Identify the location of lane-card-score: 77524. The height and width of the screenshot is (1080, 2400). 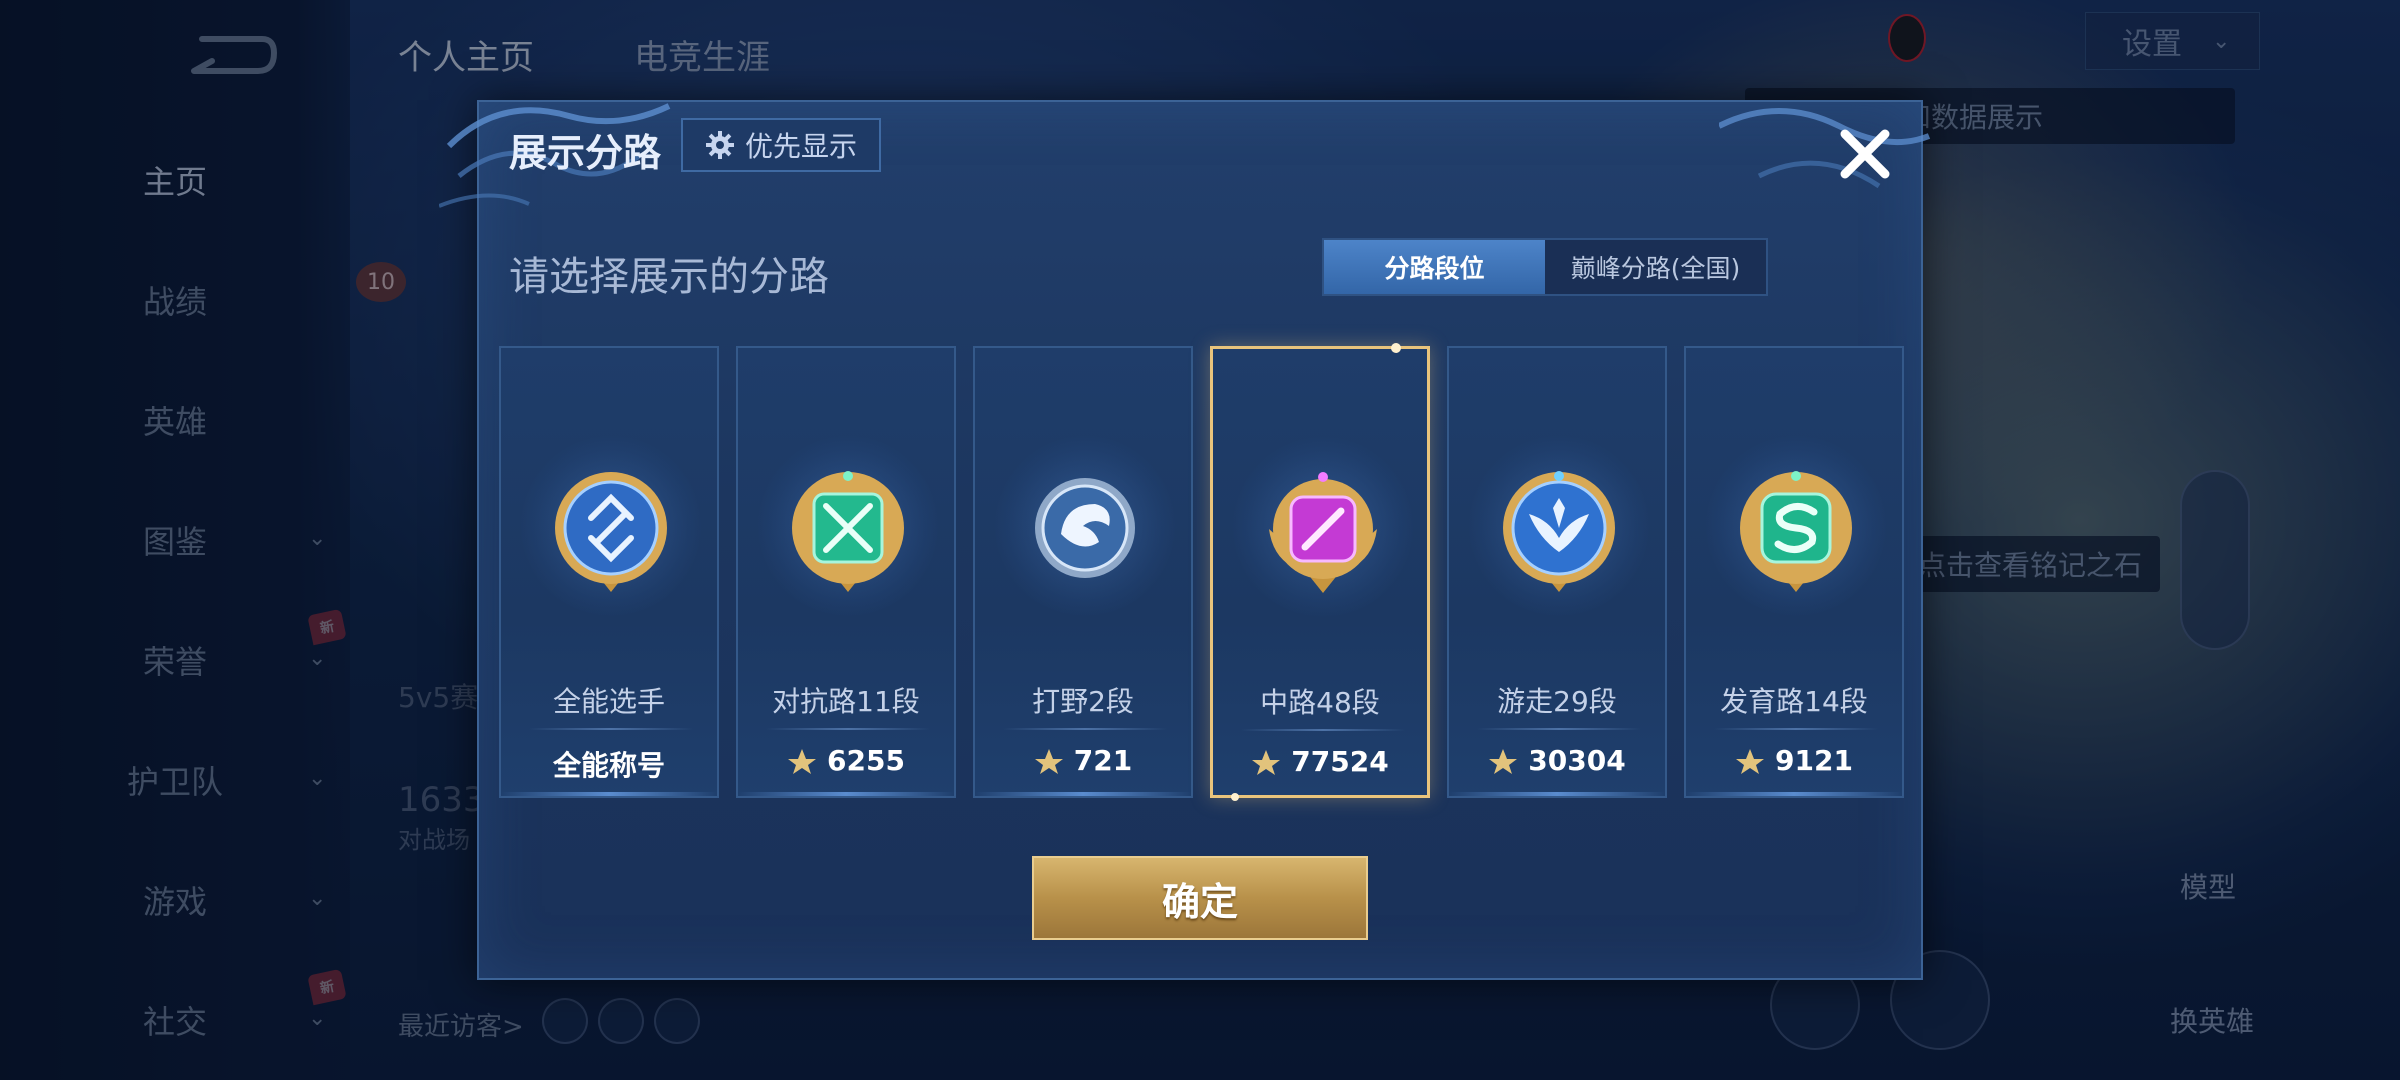
(1320, 761).